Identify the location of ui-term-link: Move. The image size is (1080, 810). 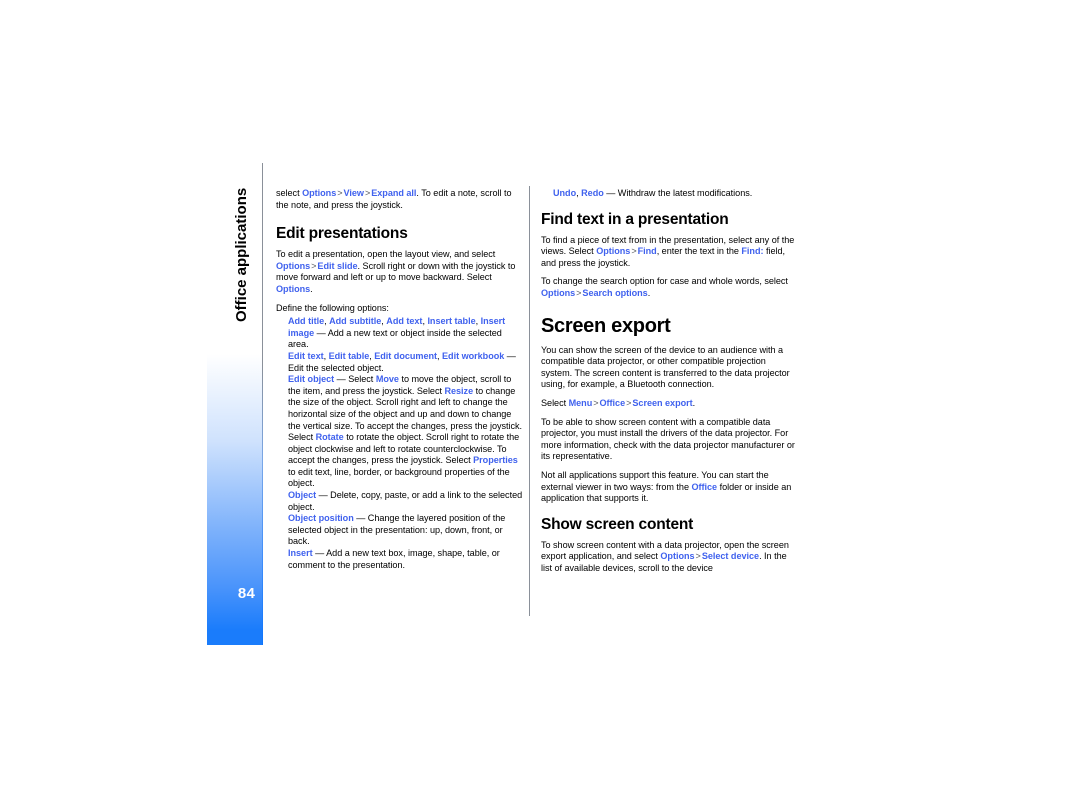
(387, 379).